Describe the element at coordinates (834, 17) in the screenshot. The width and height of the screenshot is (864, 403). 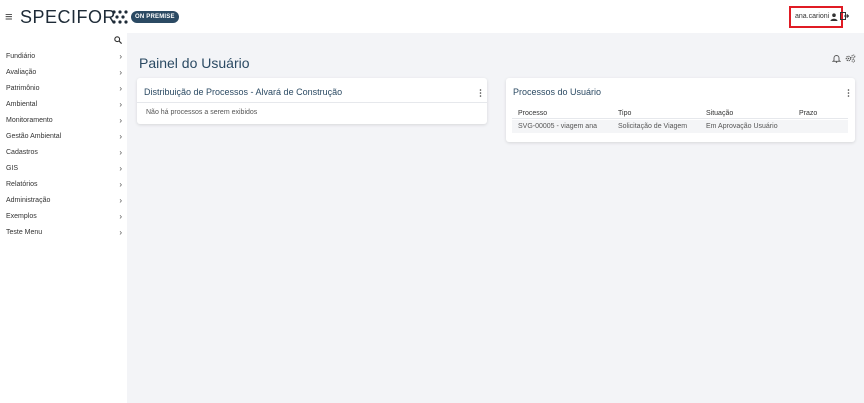
I see `user-icon` at that location.